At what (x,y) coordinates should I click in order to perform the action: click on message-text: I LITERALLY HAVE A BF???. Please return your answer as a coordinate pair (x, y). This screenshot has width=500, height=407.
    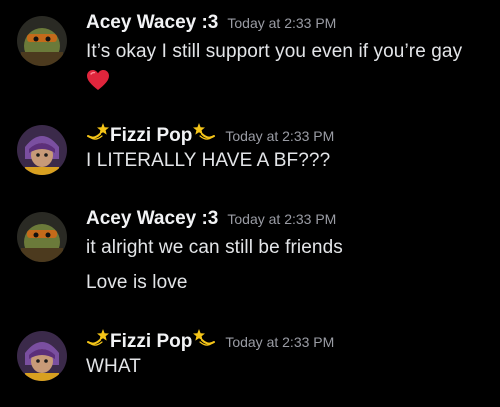
    Looking at the image, I should click on (208, 160).